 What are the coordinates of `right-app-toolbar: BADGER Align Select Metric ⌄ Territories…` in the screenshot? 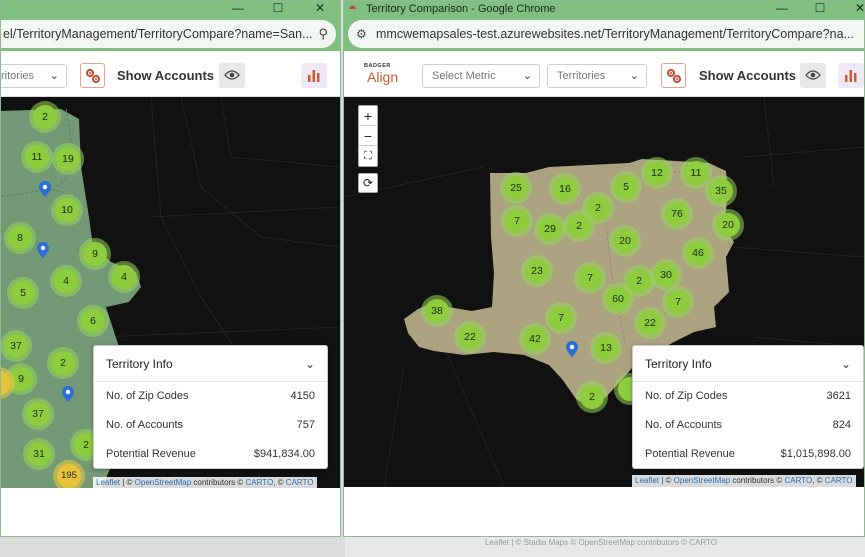 It's located at (604, 74).